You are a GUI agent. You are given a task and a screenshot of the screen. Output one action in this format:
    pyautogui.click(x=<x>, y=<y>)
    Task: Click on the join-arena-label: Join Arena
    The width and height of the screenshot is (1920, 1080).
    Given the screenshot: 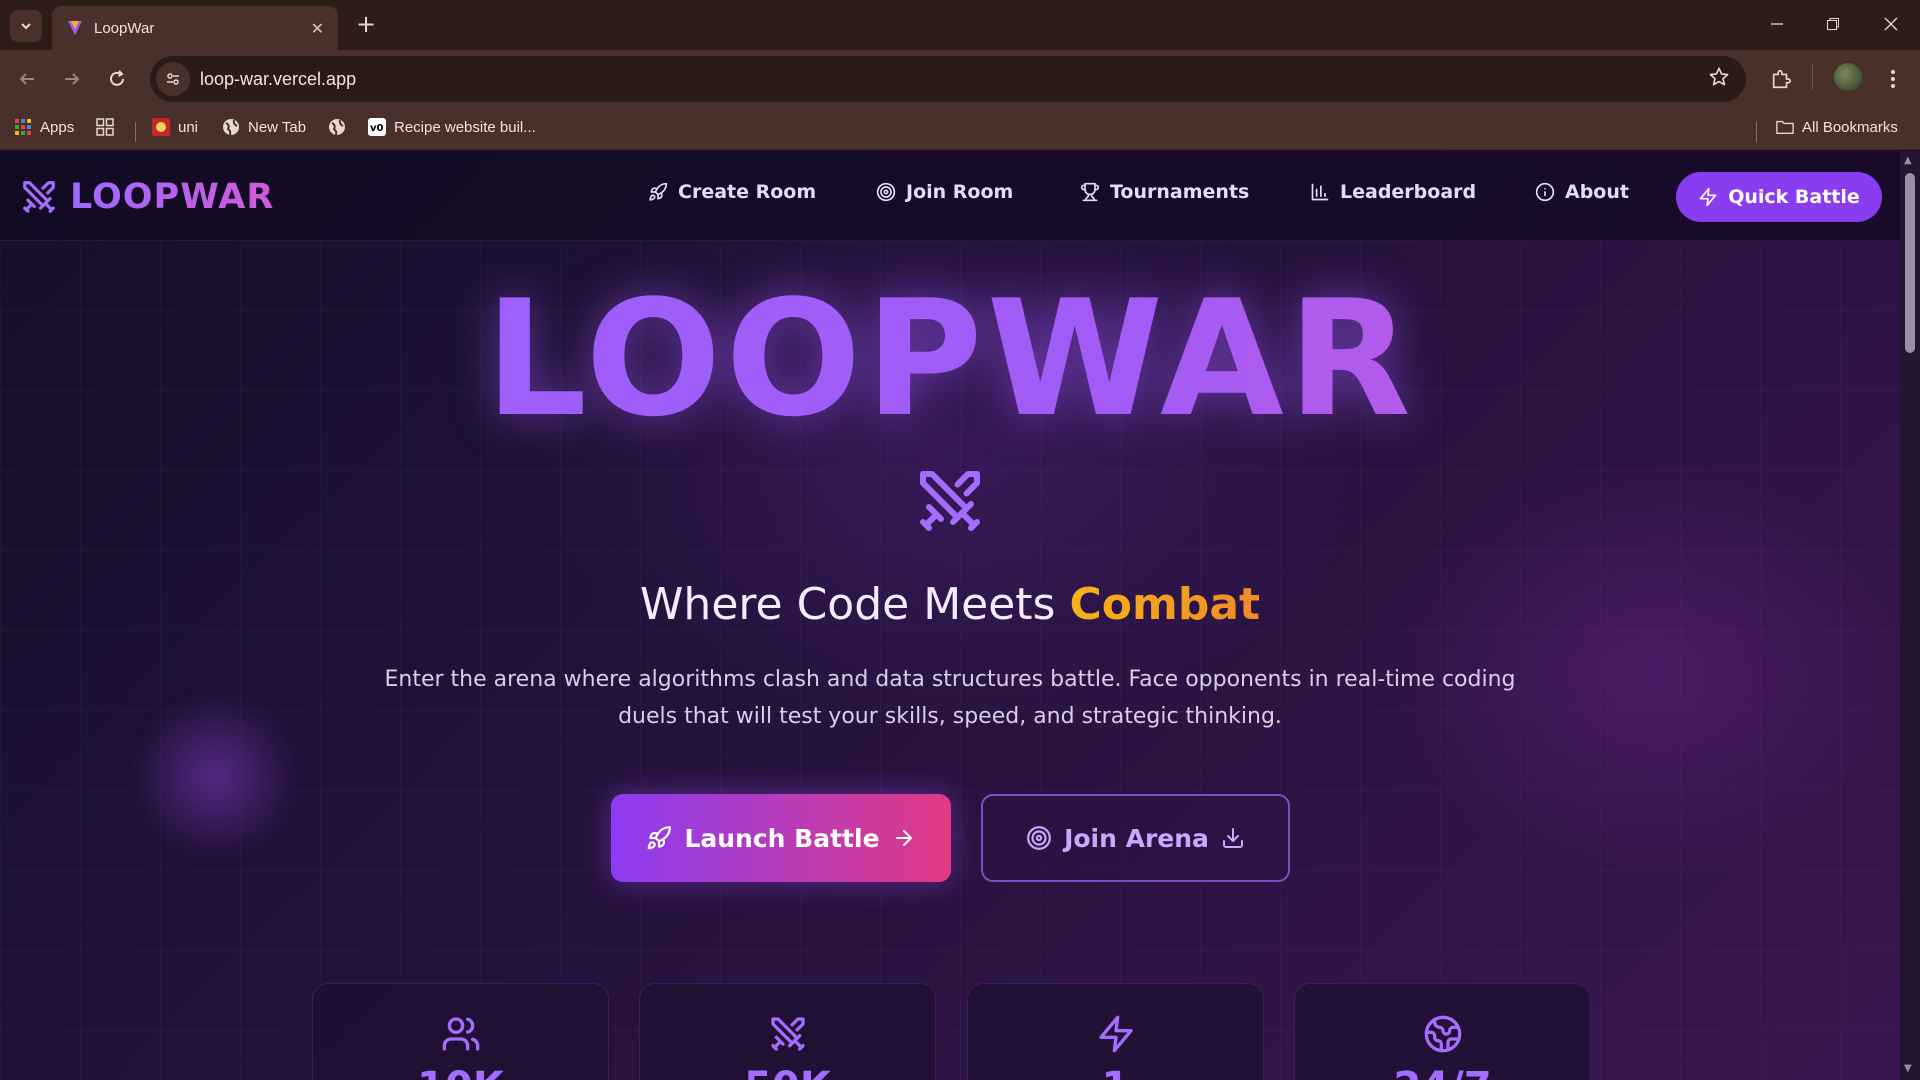 What is the action you would take?
    pyautogui.click(x=1136, y=838)
    